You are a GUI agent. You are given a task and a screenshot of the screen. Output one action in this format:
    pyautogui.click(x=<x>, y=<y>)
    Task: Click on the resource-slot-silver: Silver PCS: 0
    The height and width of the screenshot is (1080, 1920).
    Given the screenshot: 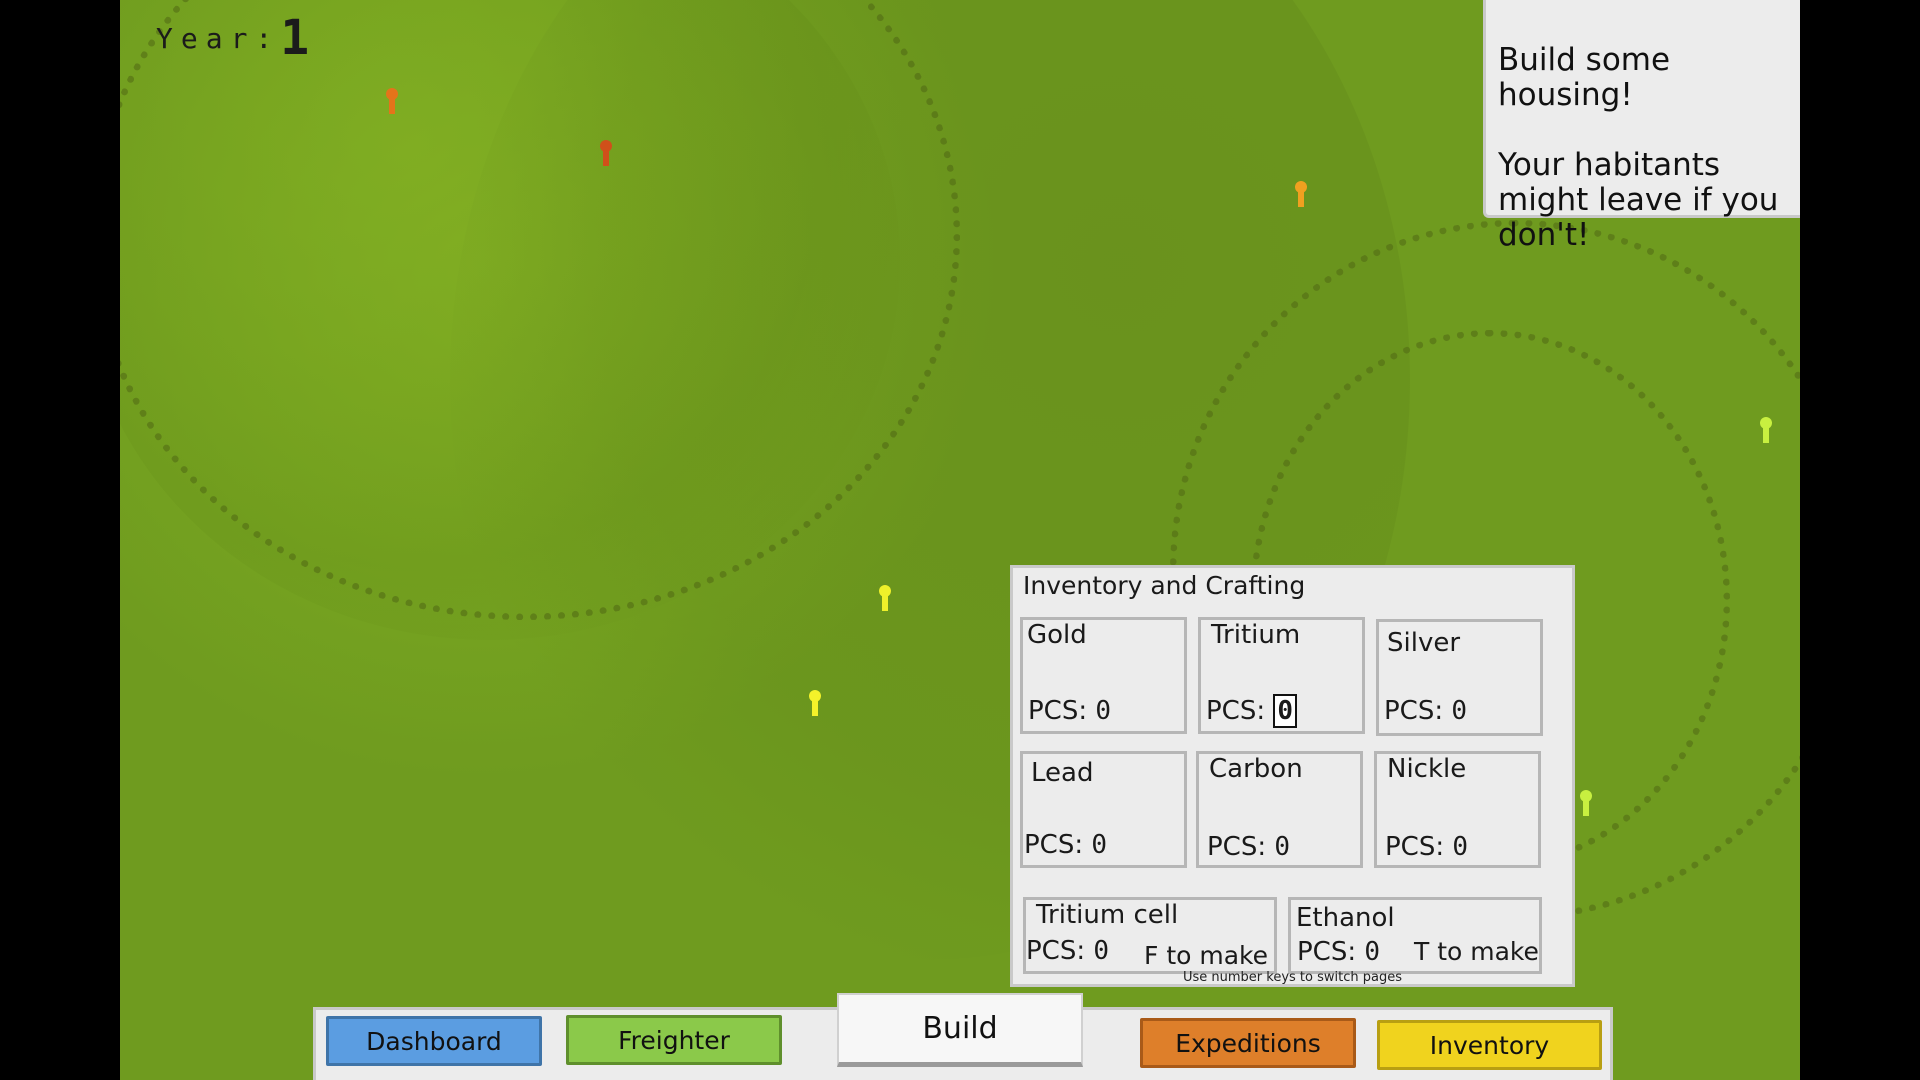 What is the action you would take?
    pyautogui.click(x=1459, y=677)
    